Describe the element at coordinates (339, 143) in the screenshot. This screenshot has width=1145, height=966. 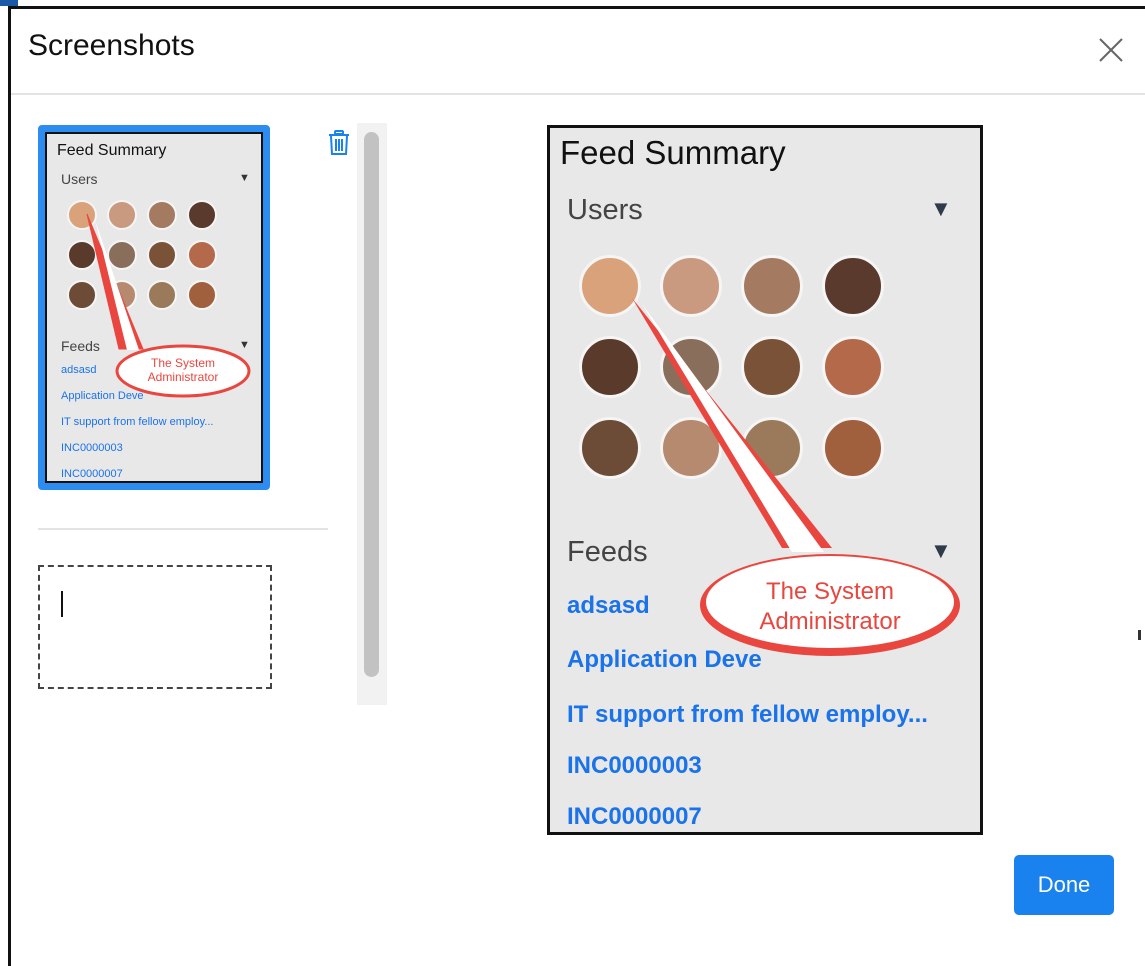
I see `trash-icon` at that location.